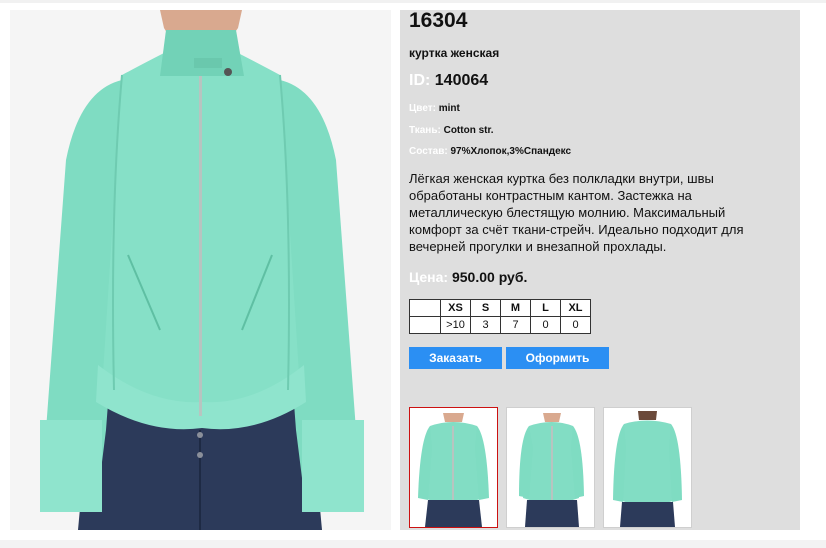 The image size is (826, 548). What do you see at coordinates (413, 1) in the screenshot?
I see `top-divider` at bounding box center [413, 1].